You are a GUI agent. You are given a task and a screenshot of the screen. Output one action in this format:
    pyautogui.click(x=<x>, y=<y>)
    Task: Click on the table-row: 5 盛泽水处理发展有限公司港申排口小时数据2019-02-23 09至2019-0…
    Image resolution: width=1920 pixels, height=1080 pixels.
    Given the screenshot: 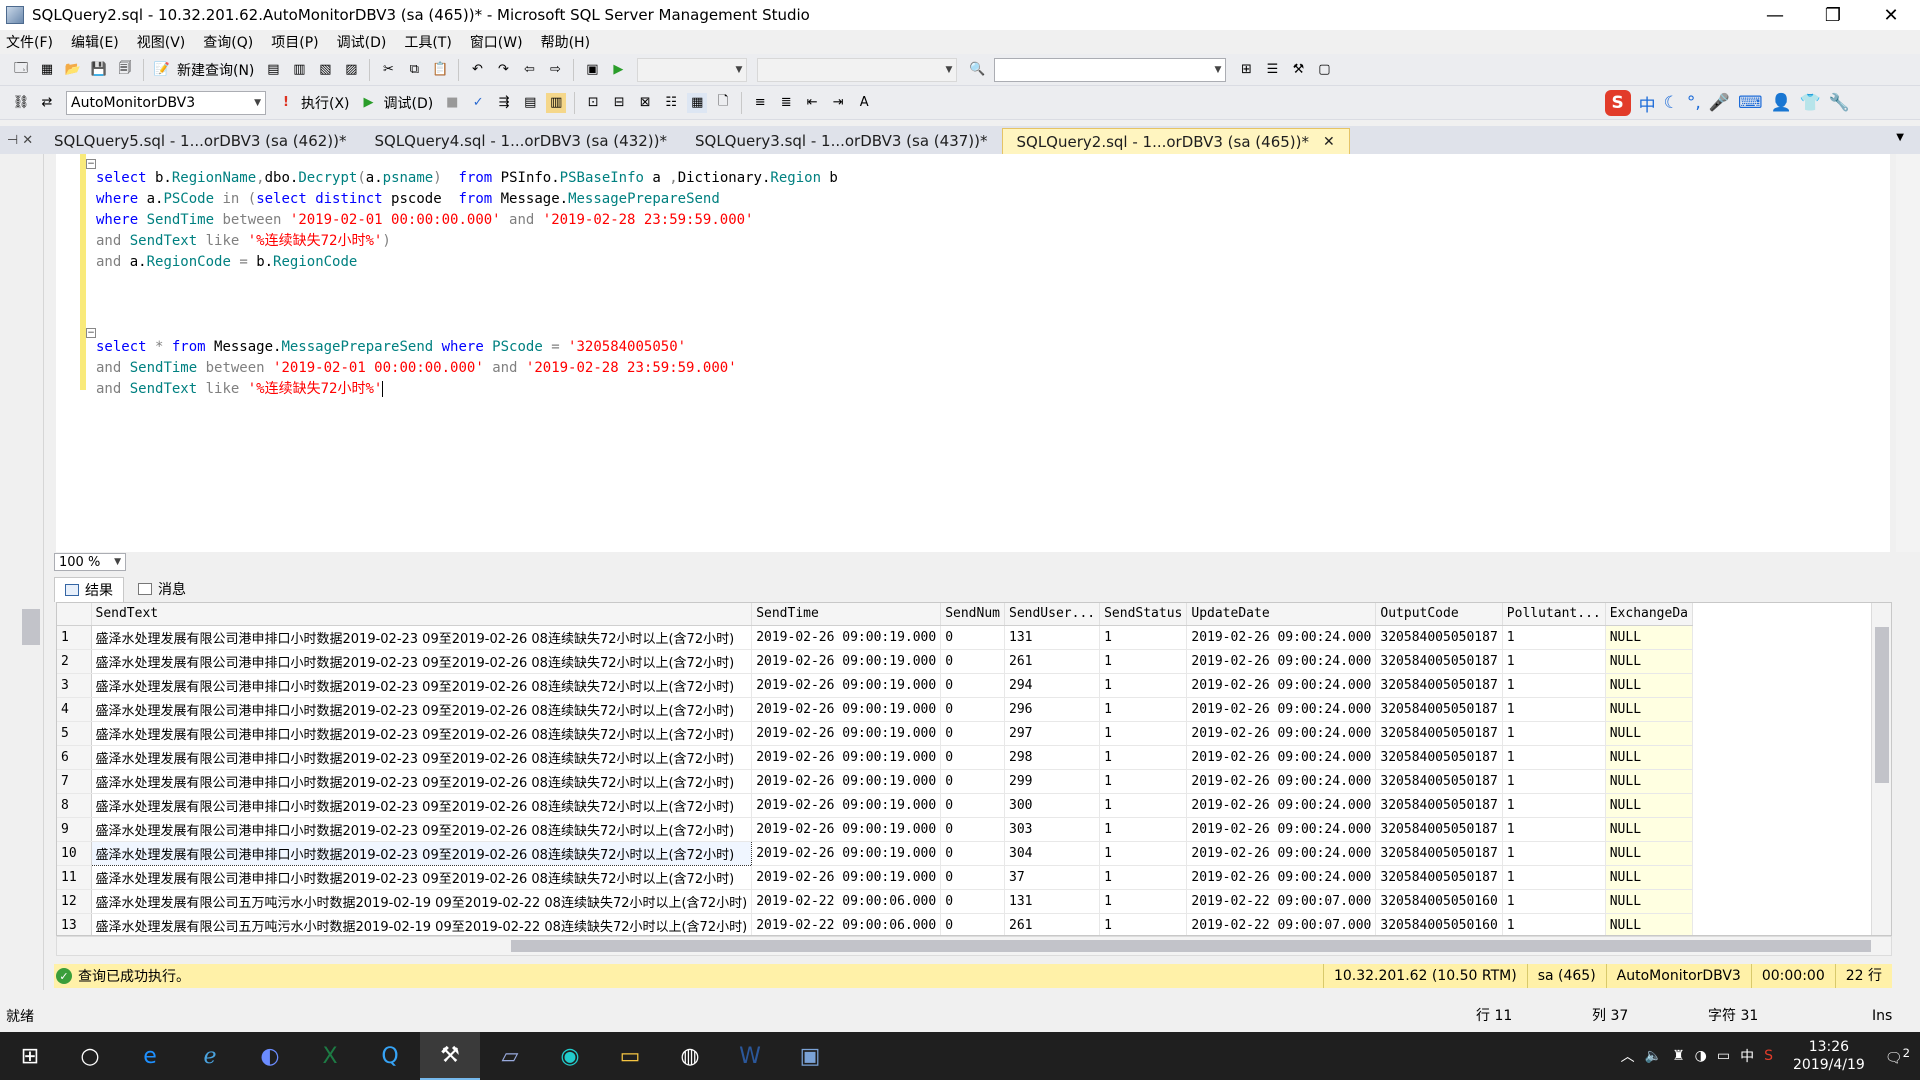 What is the action you would take?
    pyautogui.click(x=875, y=733)
    